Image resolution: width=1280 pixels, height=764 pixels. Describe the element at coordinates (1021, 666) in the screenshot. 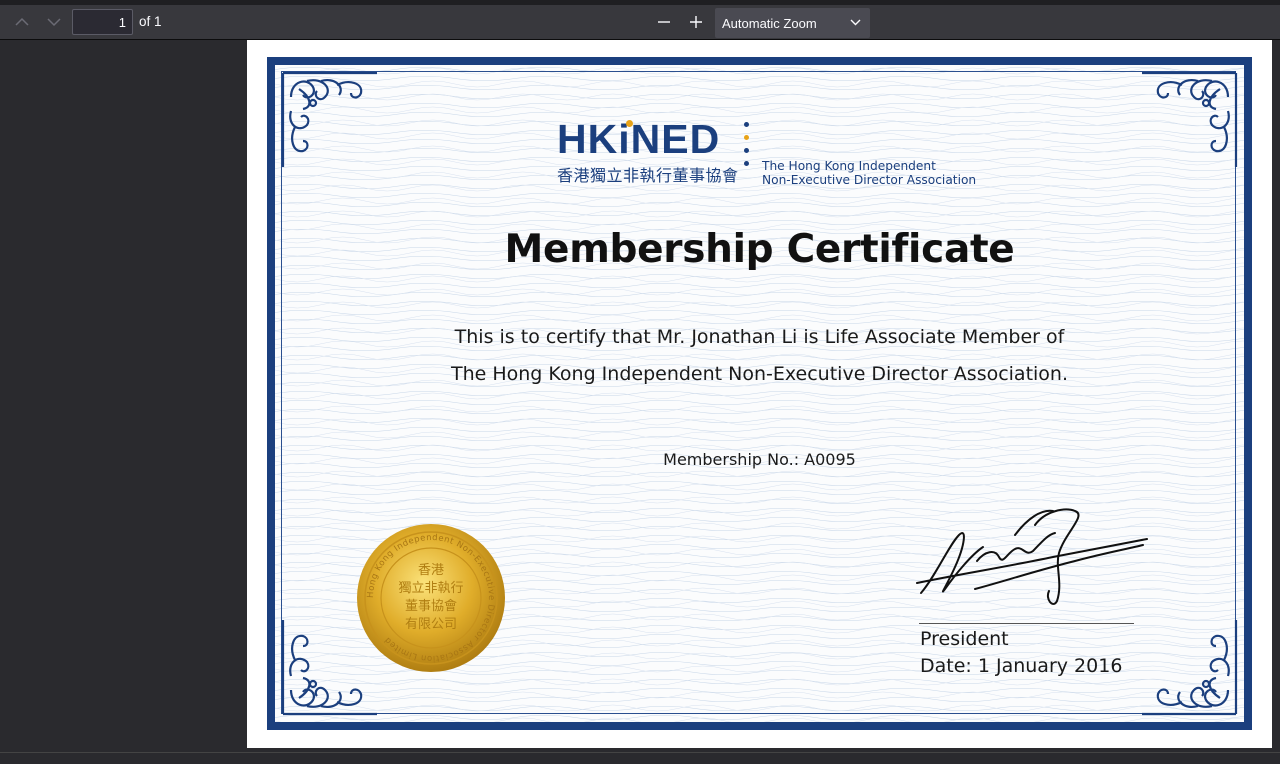

I see `certificate-date: Date: 1 January 2016` at that location.